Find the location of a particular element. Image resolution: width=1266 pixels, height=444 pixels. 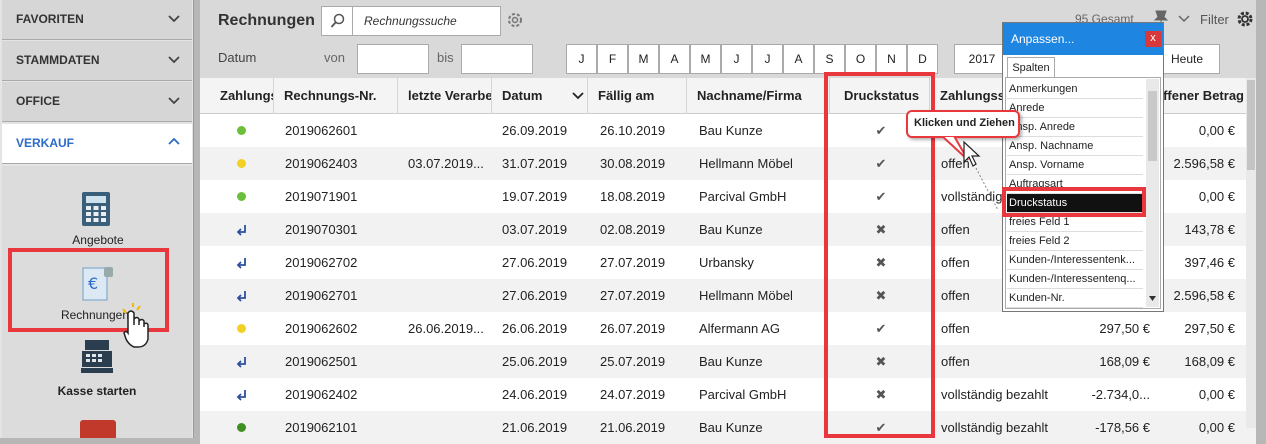

cell-name: Hellmann Möbel is located at coordinates (746, 295).